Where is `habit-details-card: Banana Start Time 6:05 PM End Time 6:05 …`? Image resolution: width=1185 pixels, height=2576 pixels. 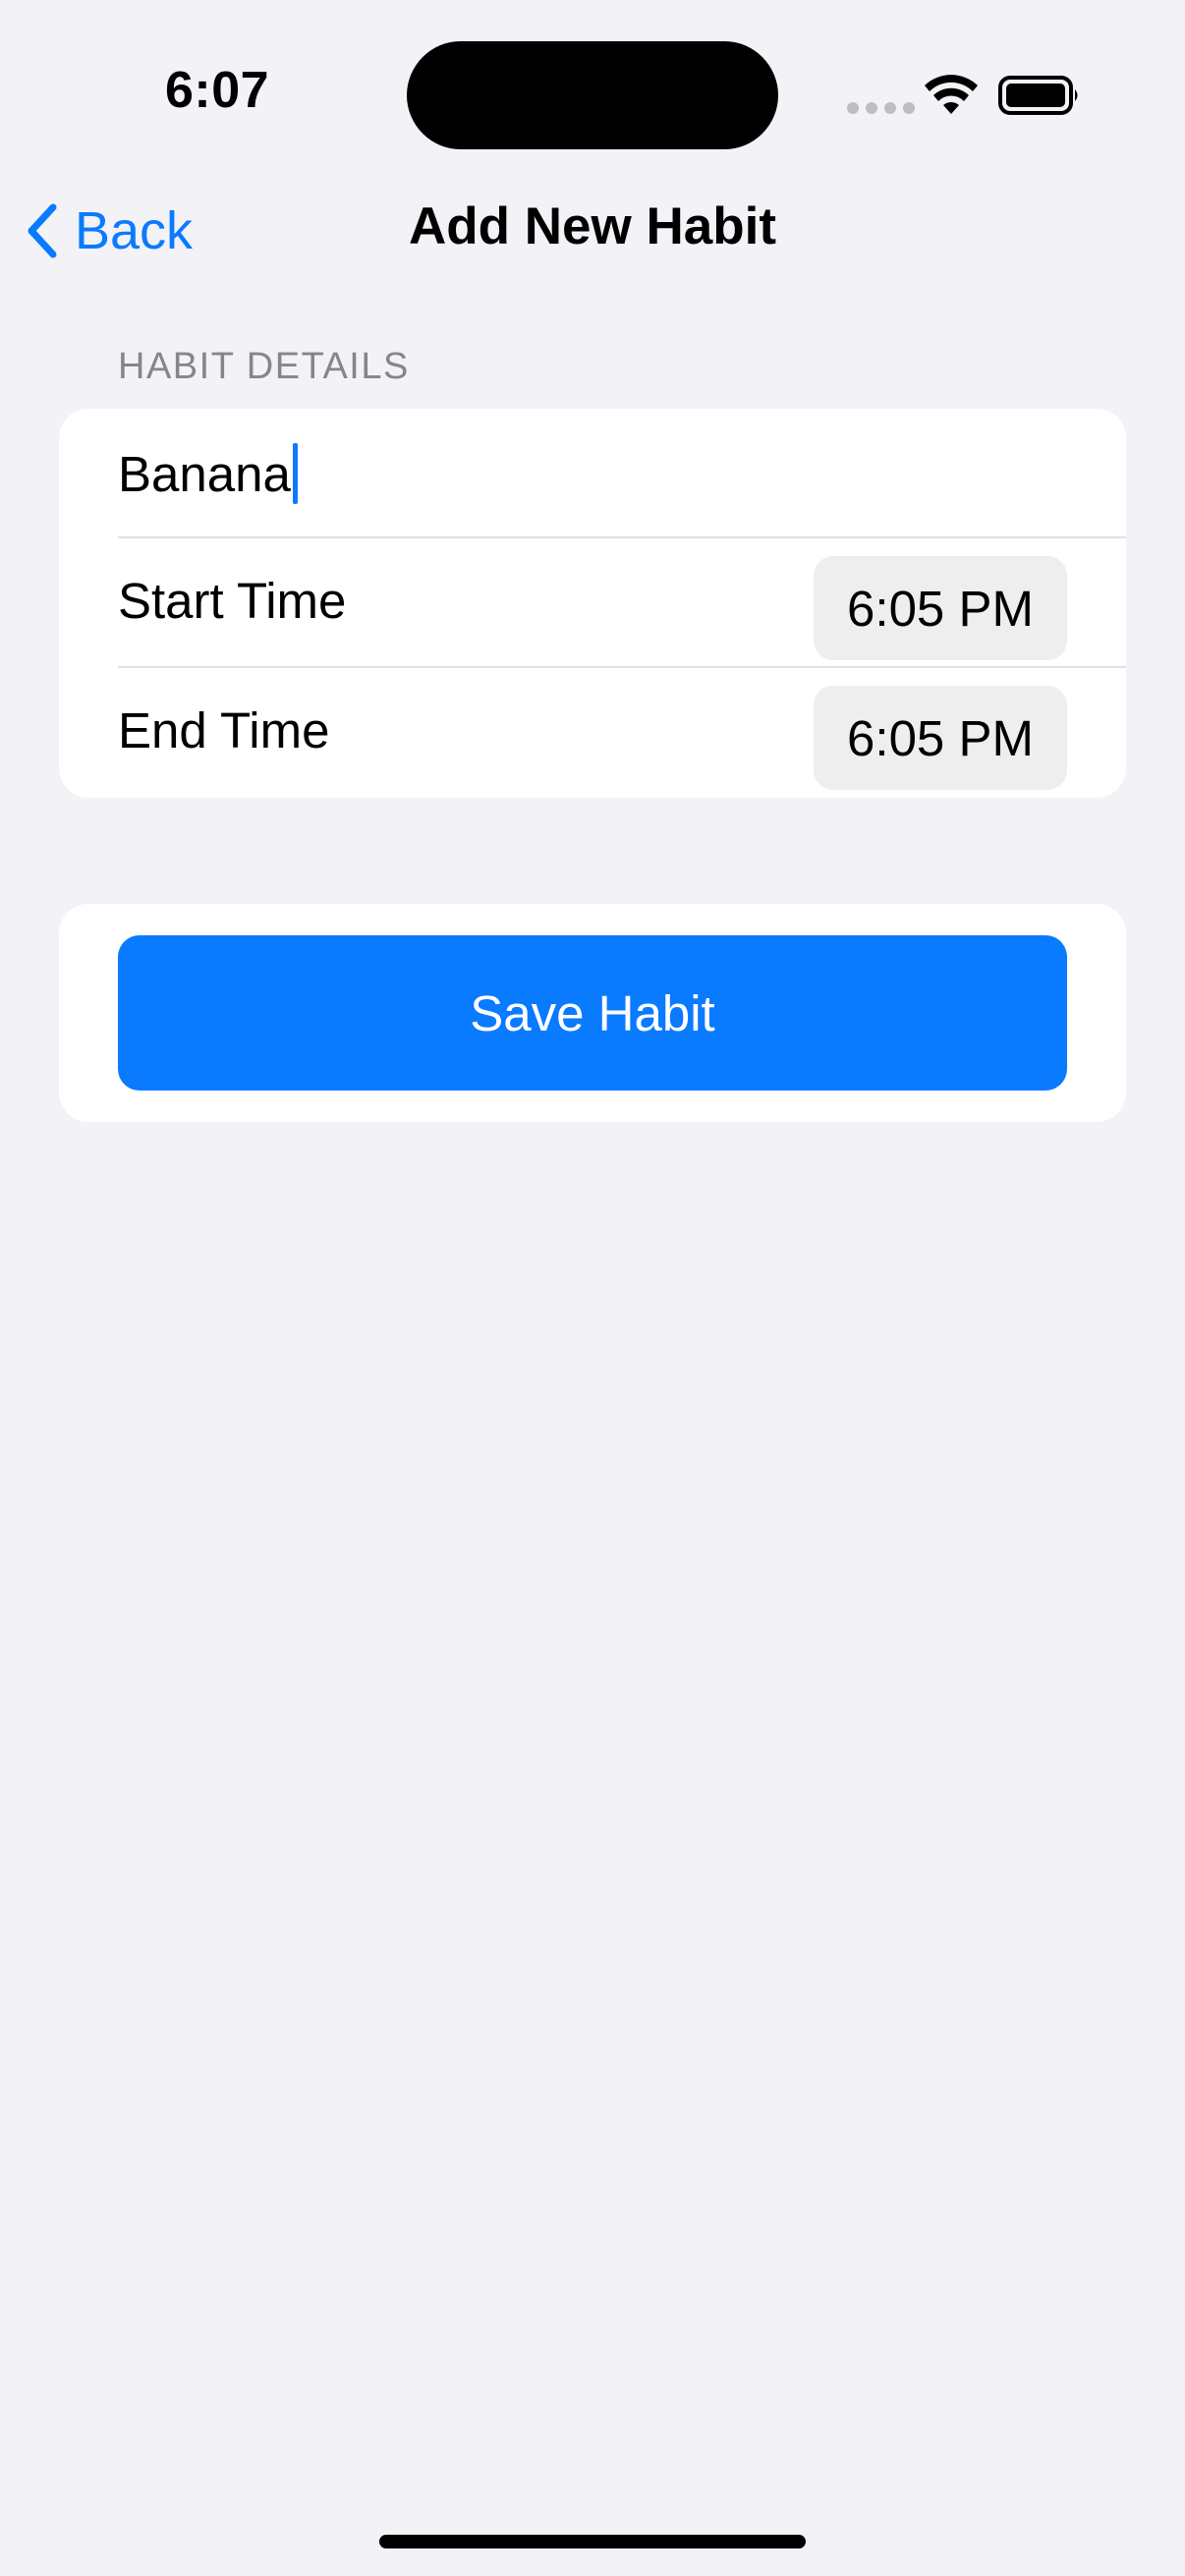
habit-details-card: Banana Start Time 6:05 PM End Time 6:05 … is located at coordinates (592, 603).